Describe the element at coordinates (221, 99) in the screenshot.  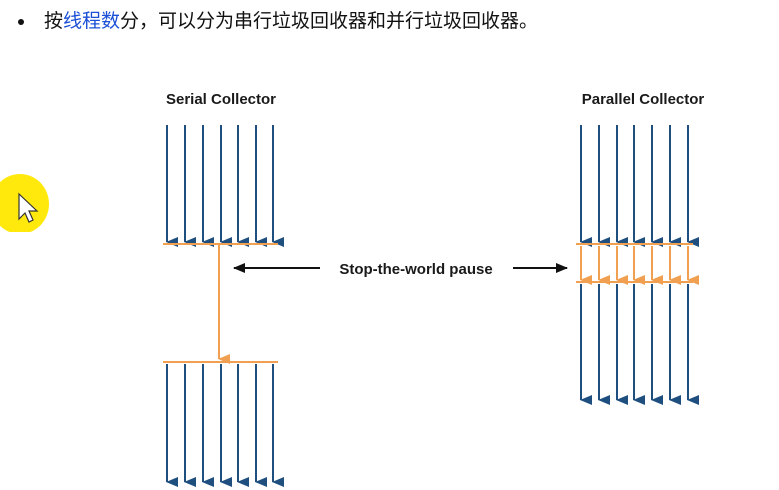
I see `serial-collector-title: Serial Collector` at that location.